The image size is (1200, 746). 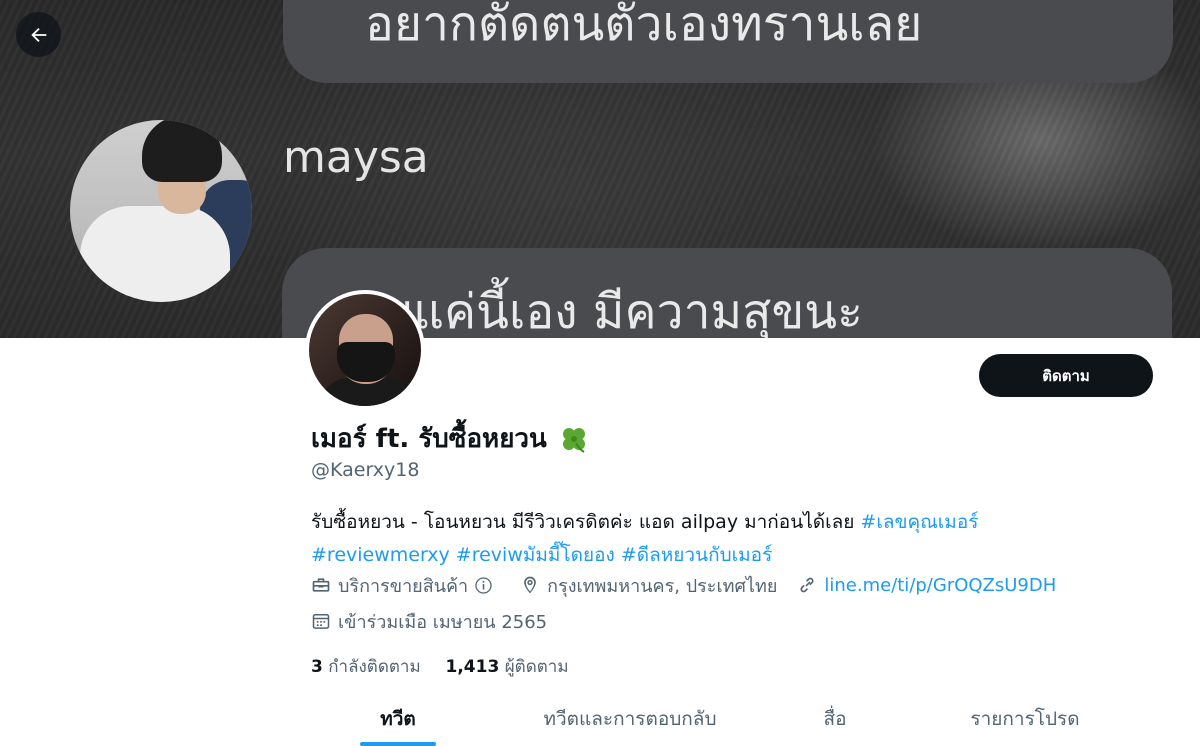 I want to click on back-button, so click(x=38, y=34).